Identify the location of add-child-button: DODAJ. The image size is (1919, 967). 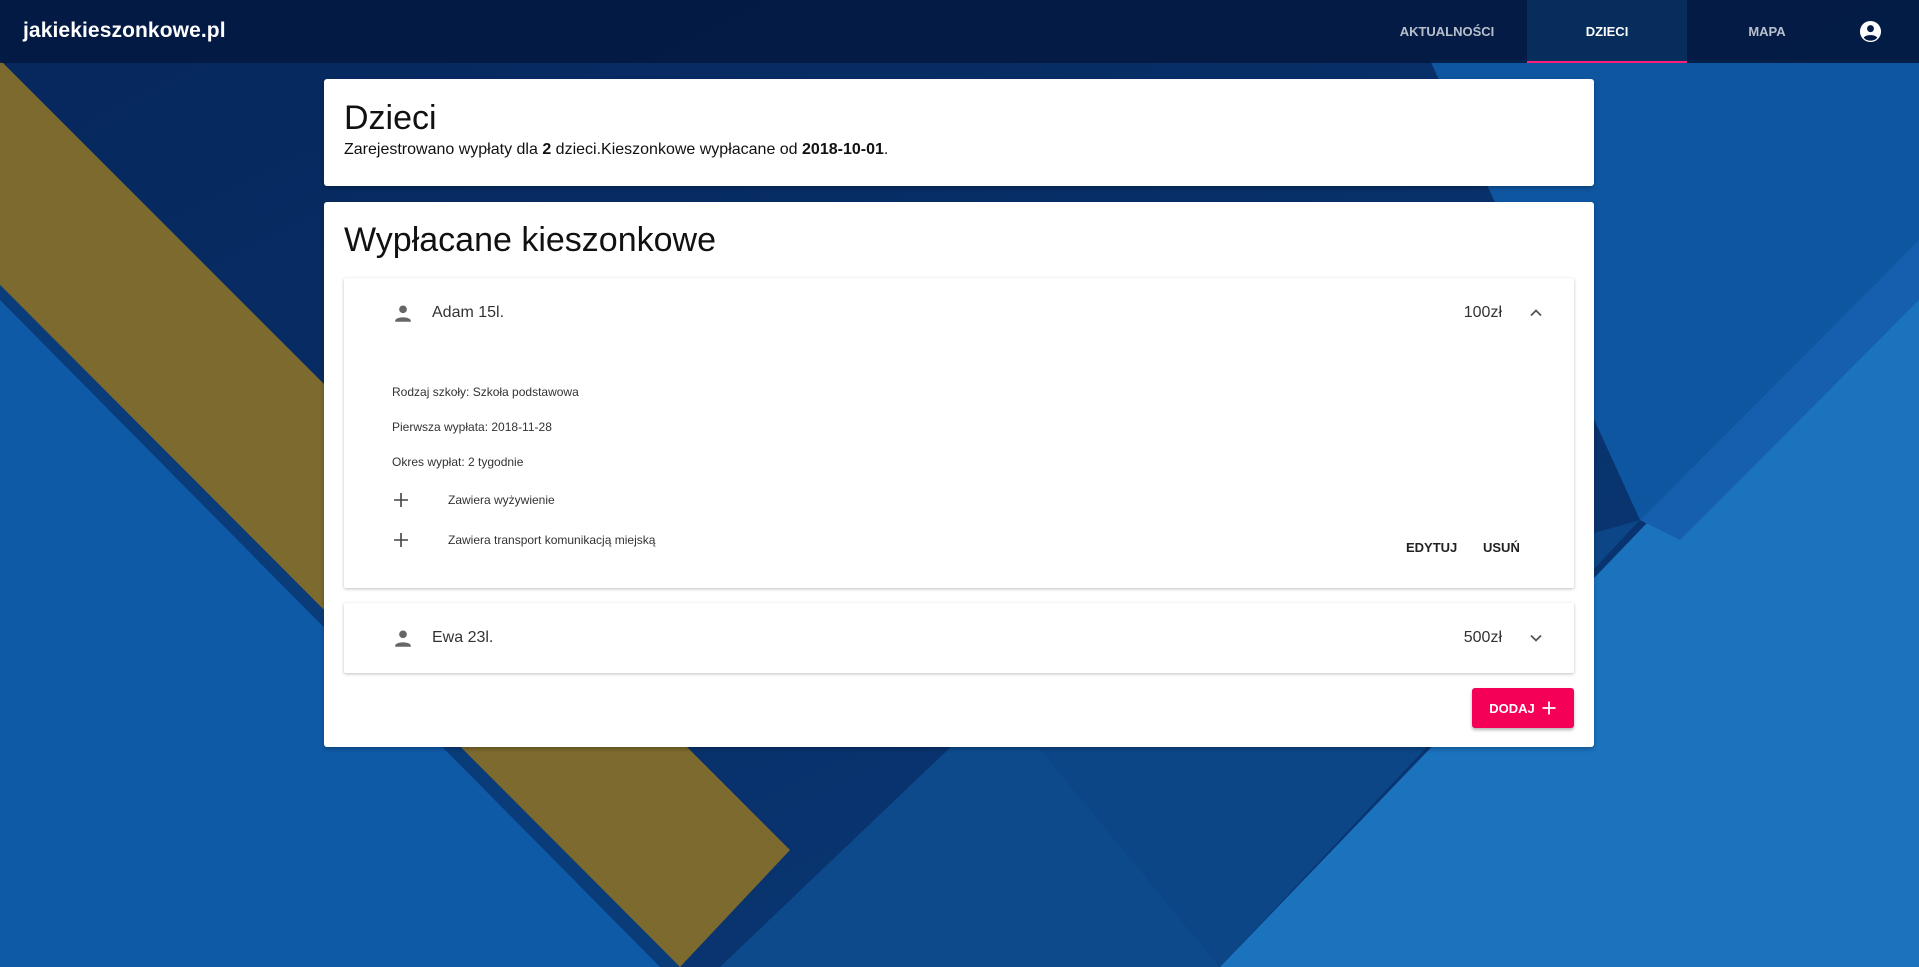
(1523, 708).